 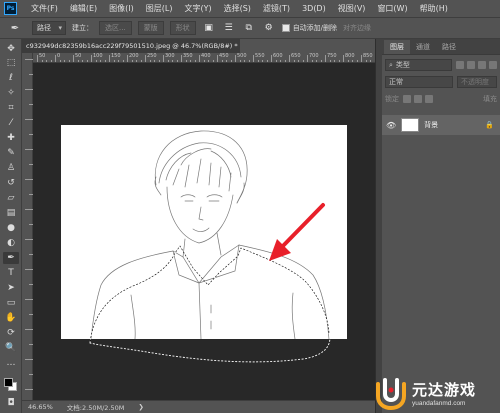 I want to click on collapsed-panel-dock, so click(x=378, y=226).